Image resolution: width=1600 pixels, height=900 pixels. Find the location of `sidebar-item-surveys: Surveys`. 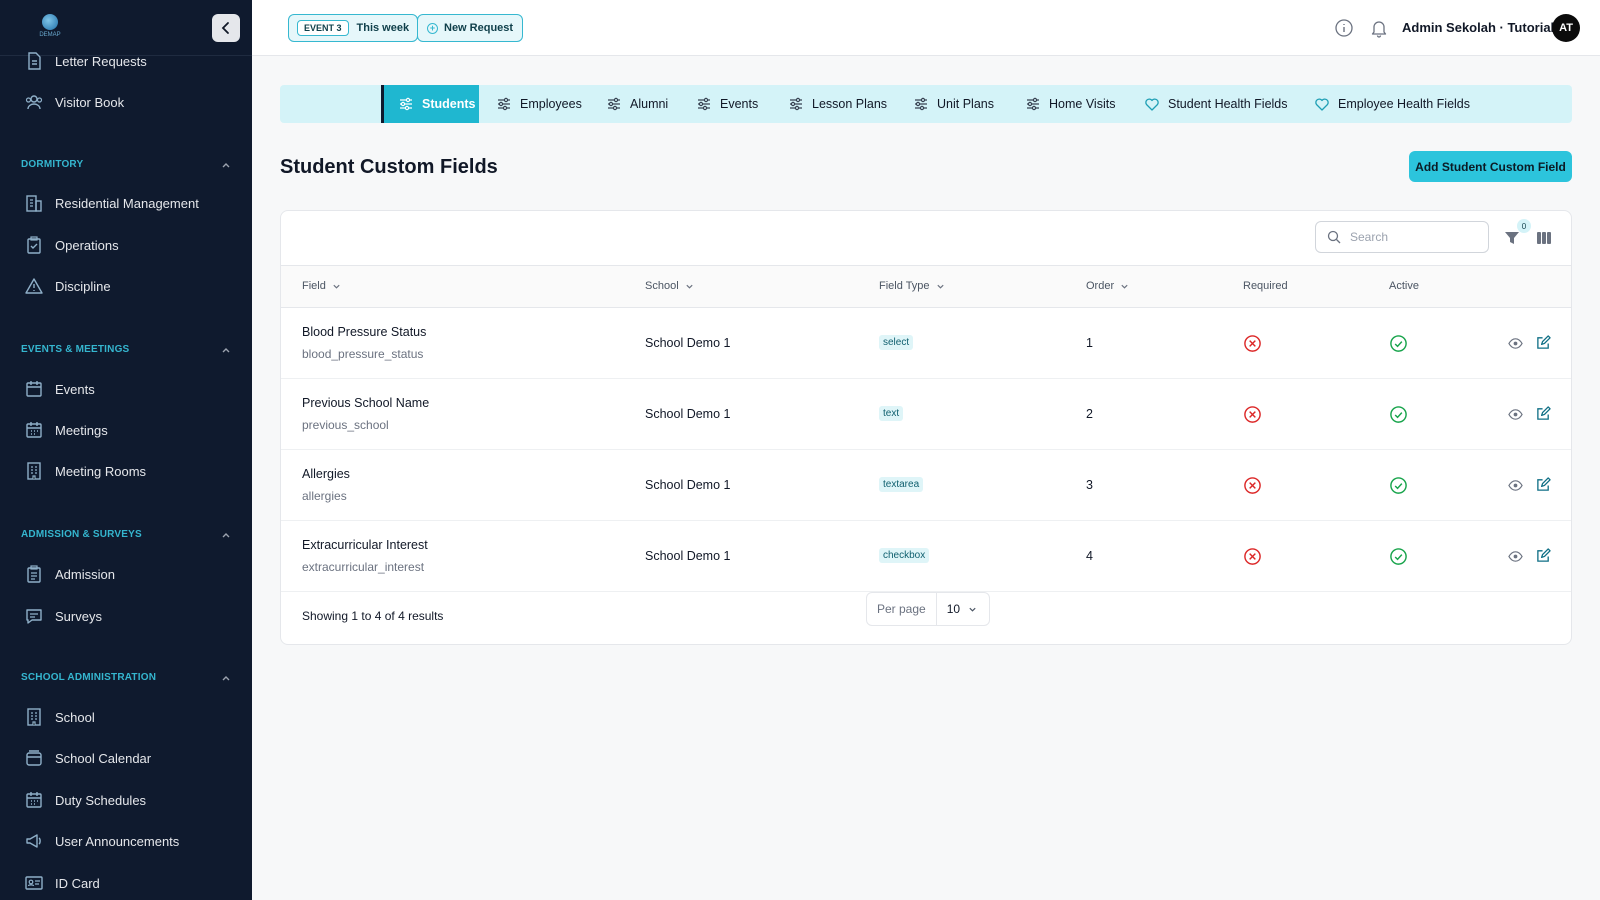

sidebar-item-surveys: Surveys is located at coordinates (63, 616).